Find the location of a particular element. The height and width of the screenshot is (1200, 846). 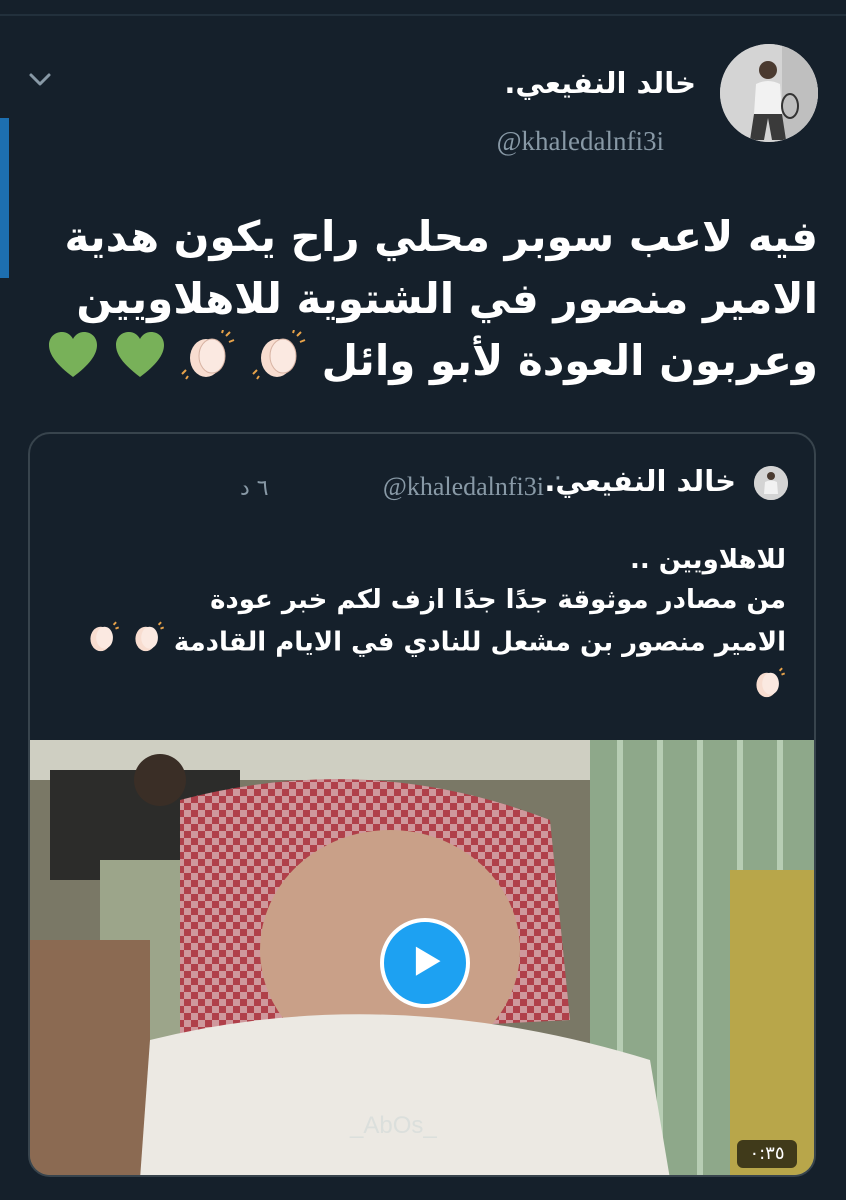

quoted-author-name: خالد النفيعي. is located at coordinates (640, 481).